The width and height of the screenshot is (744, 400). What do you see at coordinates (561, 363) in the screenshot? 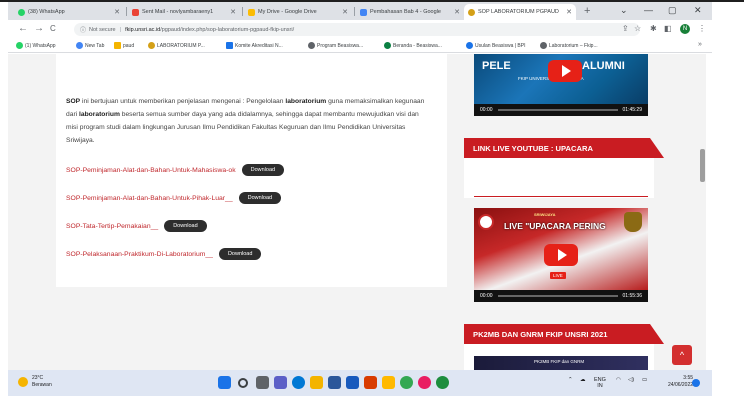
I see `pk2mb-video-embed: PK2MB FKIP dan GNRM` at bounding box center [561, 363].